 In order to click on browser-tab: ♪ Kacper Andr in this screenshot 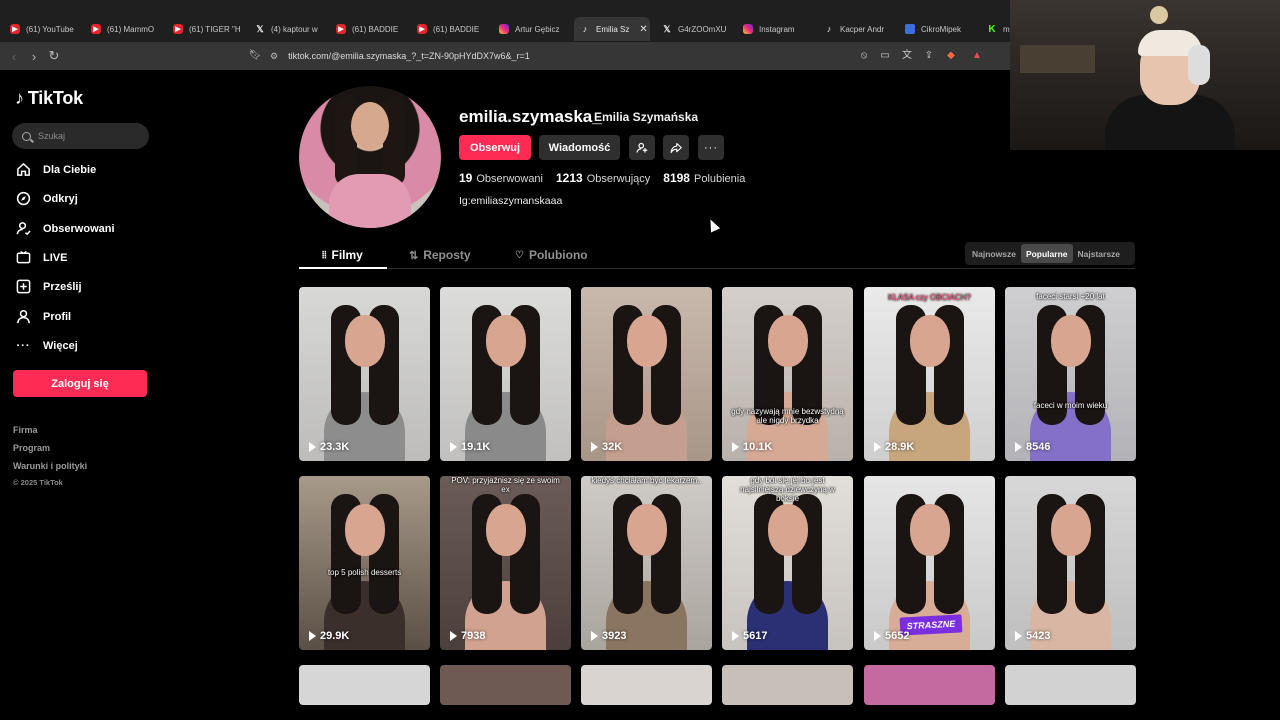, I will do `click(858, 29)`.